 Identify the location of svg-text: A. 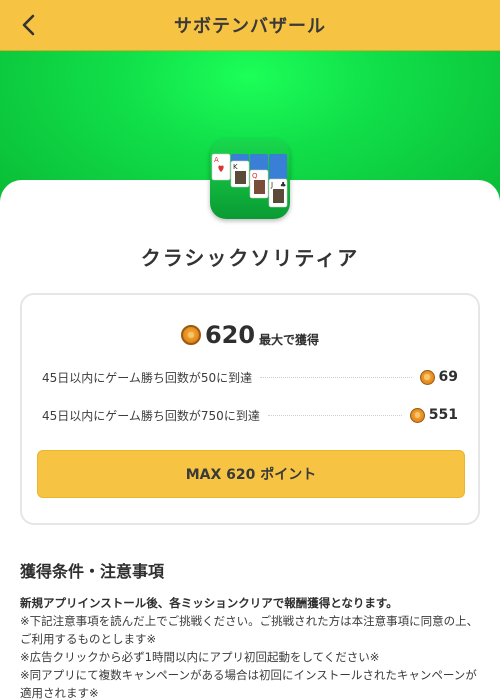
(216, 160).